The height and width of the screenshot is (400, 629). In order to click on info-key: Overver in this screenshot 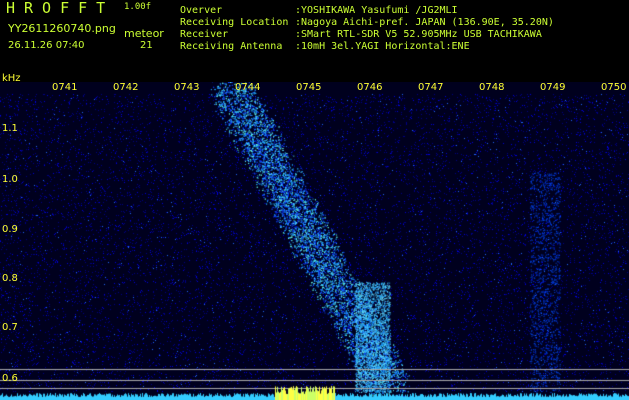, I will do `click(201, 10)`.